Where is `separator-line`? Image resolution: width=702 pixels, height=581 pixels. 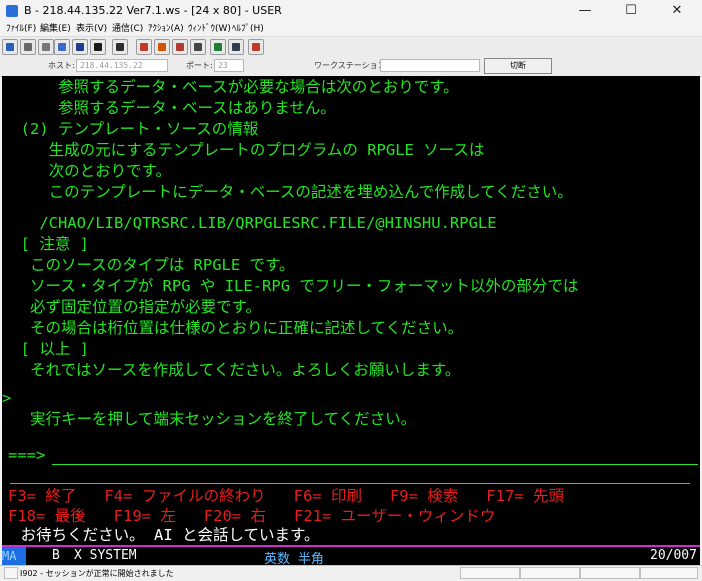 separator-line is located at coordinates (350, 483).